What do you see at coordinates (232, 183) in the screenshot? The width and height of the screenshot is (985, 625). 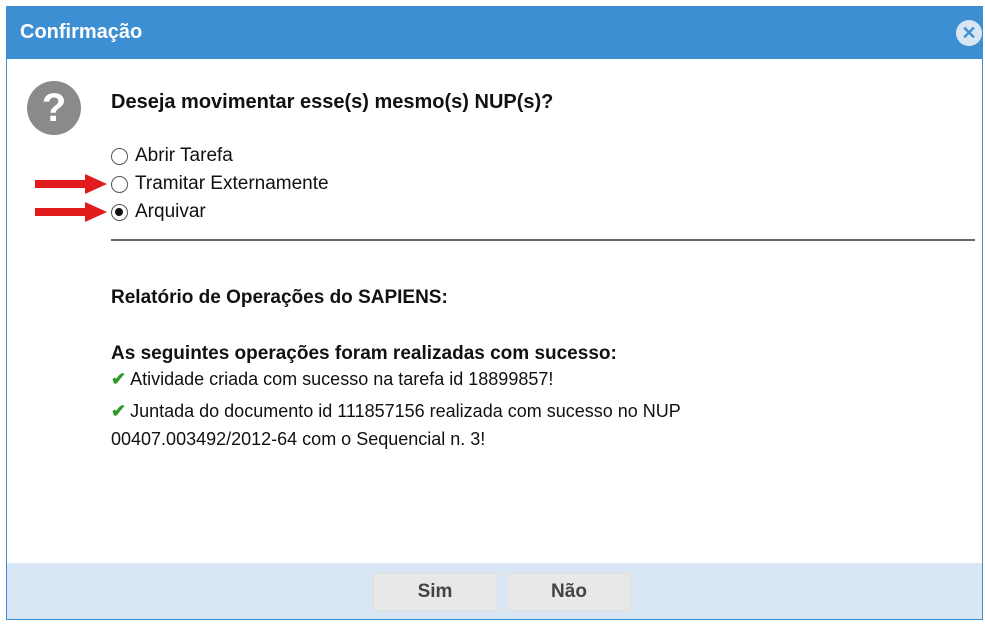 I see `radio-label: Tramitar Externamente` at bounding box center [232, 183].